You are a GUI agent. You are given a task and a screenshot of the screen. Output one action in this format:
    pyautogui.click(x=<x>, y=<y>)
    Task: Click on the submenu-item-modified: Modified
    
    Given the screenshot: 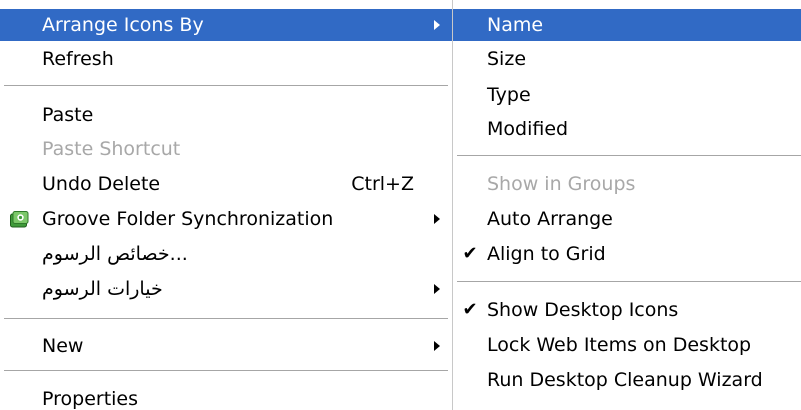 What is the action you would take?
    pyautogui.click(x=627, y=129)
    